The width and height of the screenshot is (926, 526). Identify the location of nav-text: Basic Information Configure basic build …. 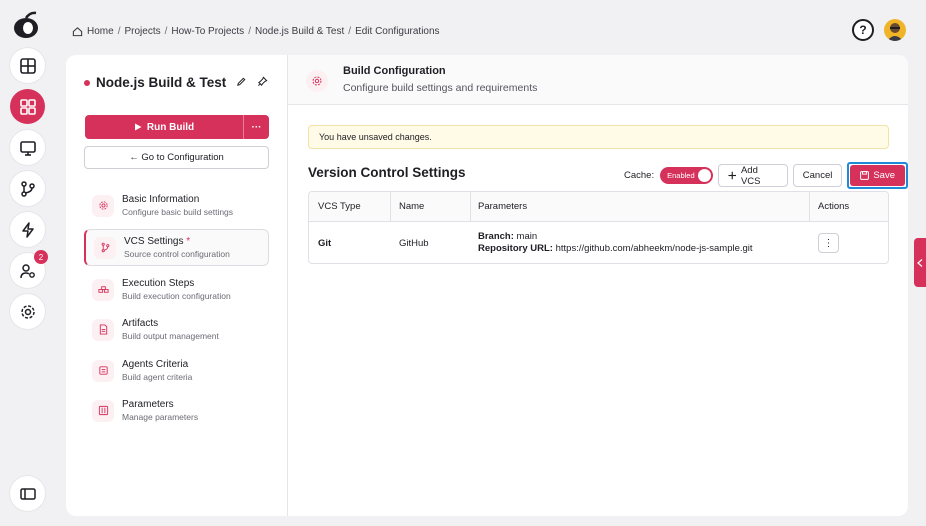
(177, 205).